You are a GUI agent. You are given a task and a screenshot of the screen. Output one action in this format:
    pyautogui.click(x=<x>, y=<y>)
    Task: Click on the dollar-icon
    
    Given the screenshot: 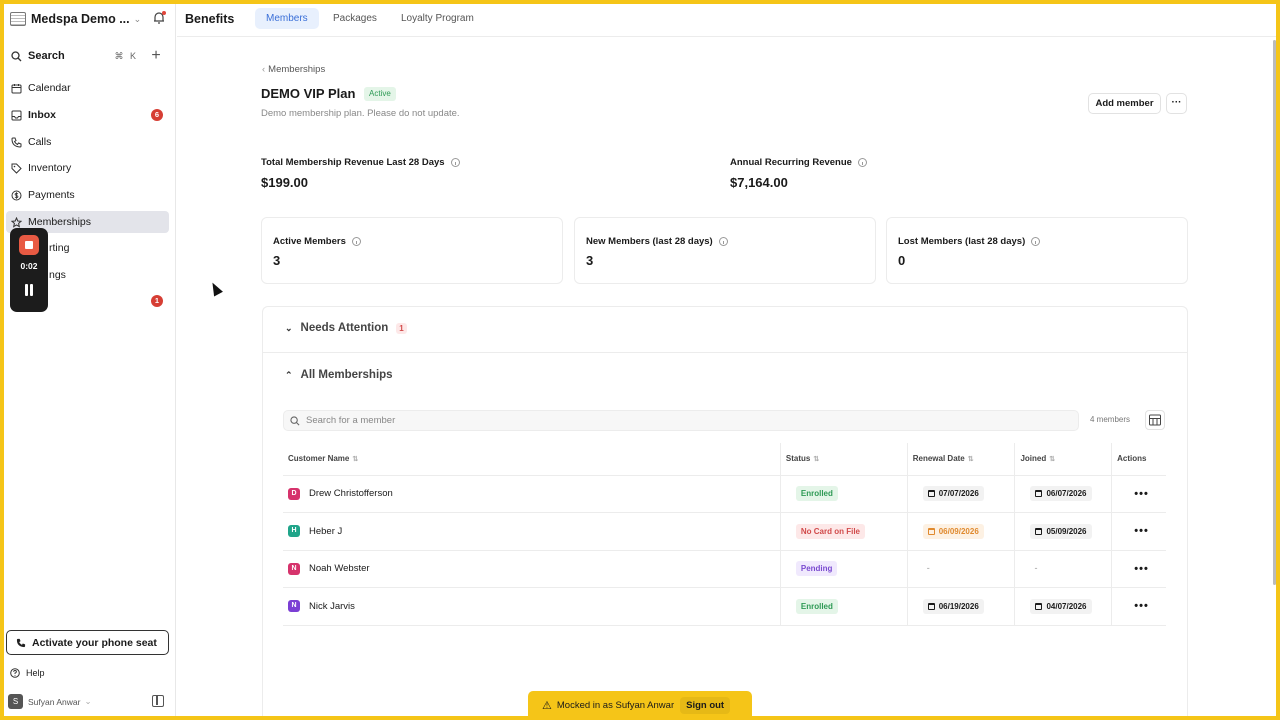 What is the action you would take?
    pyautogui.click(x=16, y=195)
    